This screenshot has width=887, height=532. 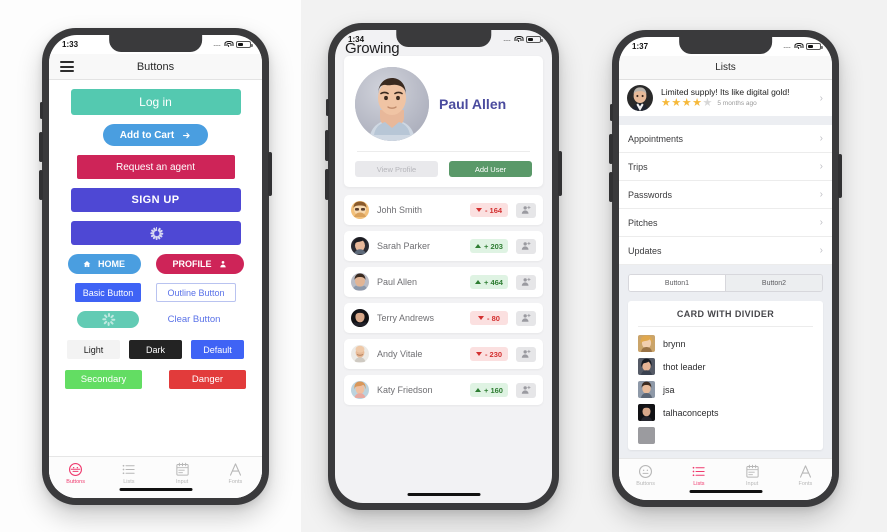 I want to click on contact-name: Sarah Parker, so click(x=404, y=246).